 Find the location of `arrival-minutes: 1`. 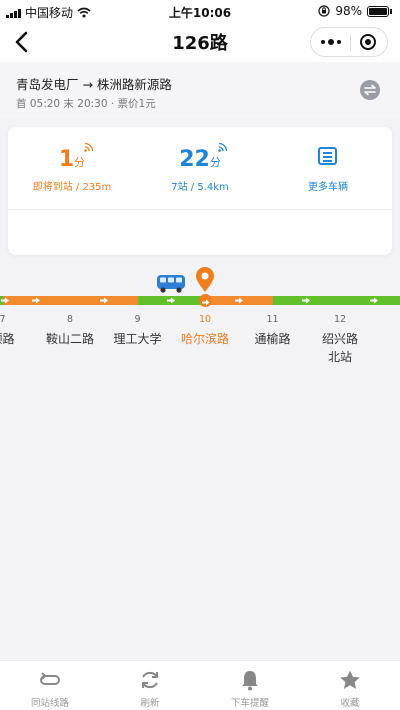

arrival-minutes: 1 is located at coordinates (66, 159).